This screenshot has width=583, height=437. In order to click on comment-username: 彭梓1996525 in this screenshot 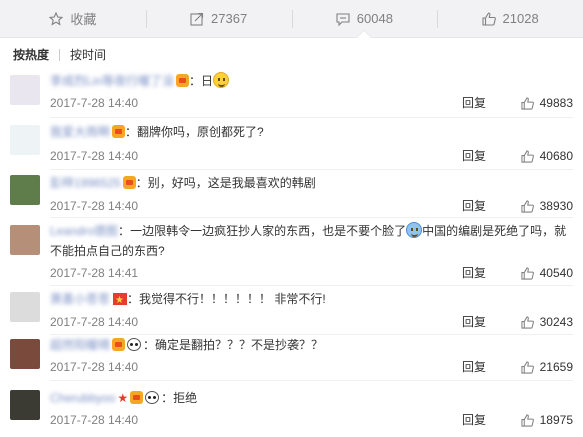, I will do `click(85, 183)`.